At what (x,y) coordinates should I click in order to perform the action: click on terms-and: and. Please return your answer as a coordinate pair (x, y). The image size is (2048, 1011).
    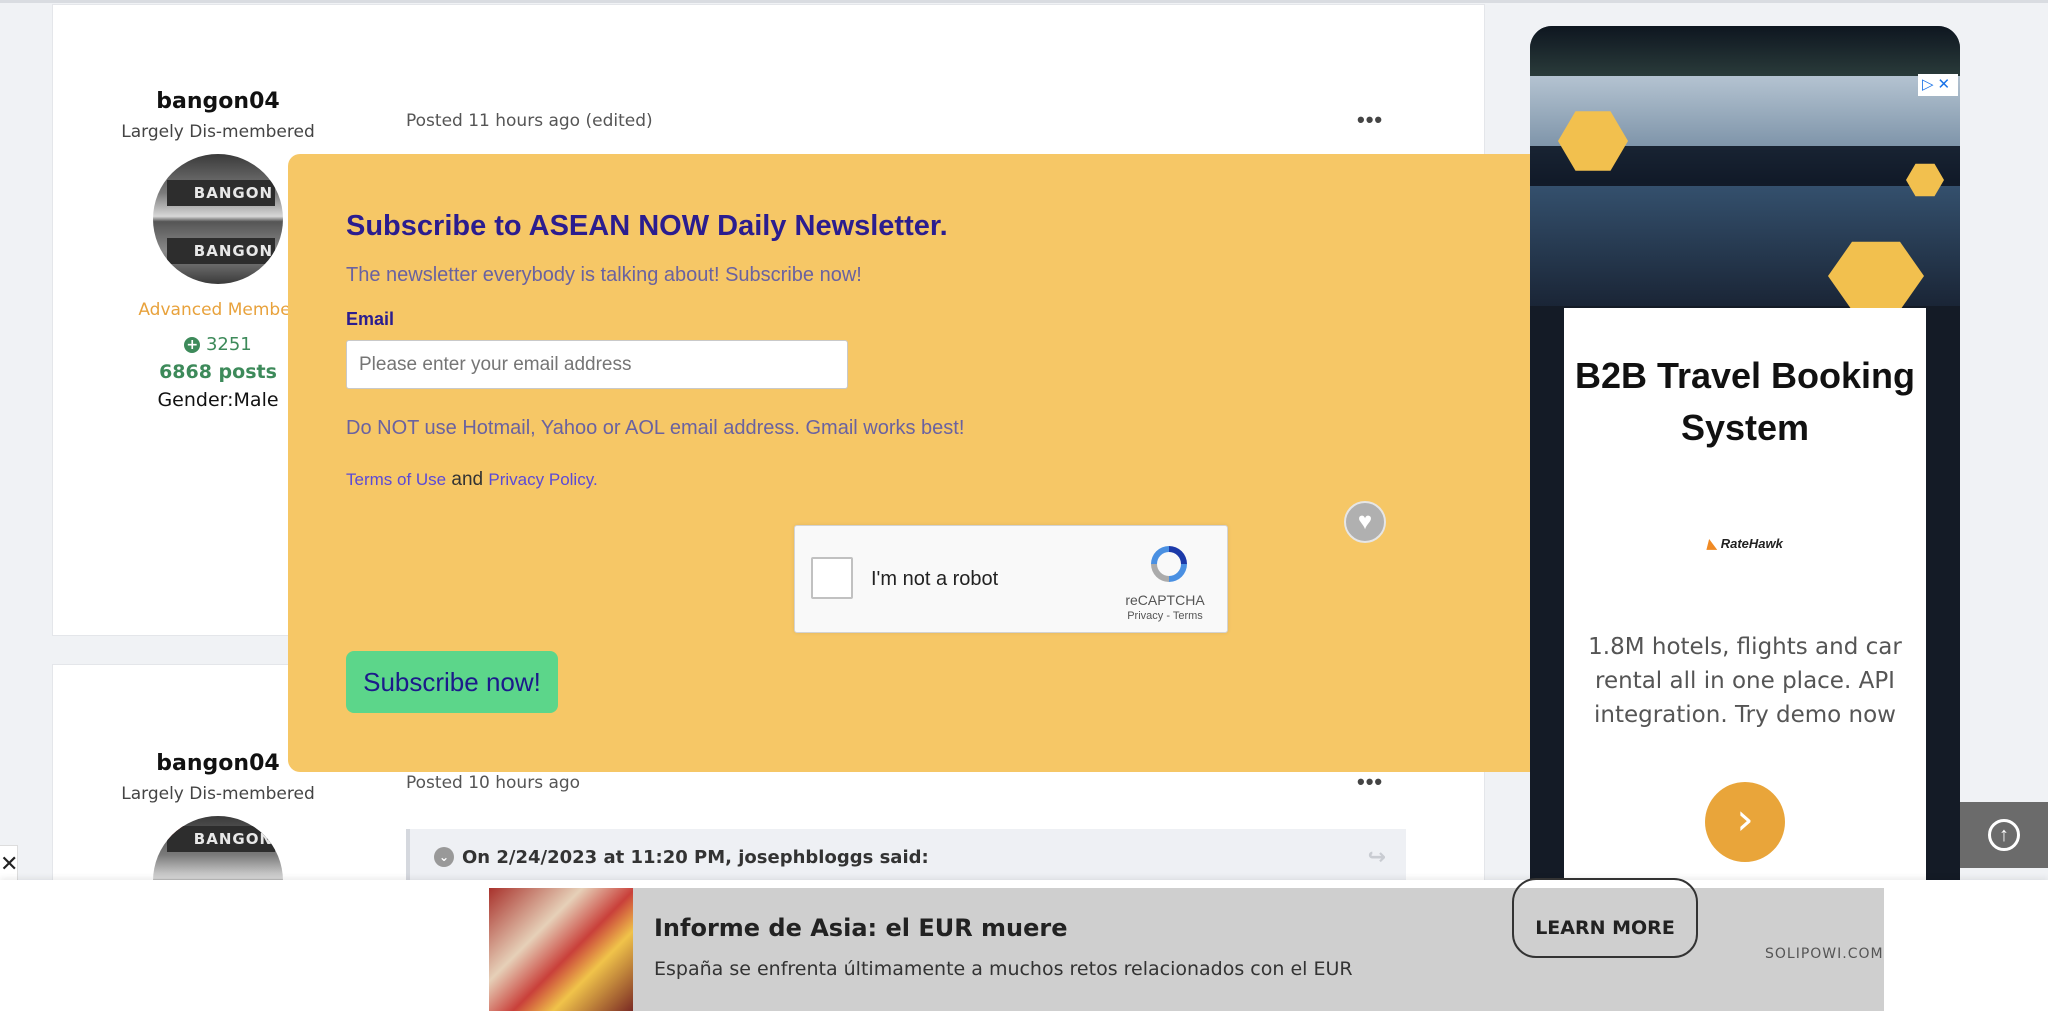
    Looking at the image, I should click on (467, 479).